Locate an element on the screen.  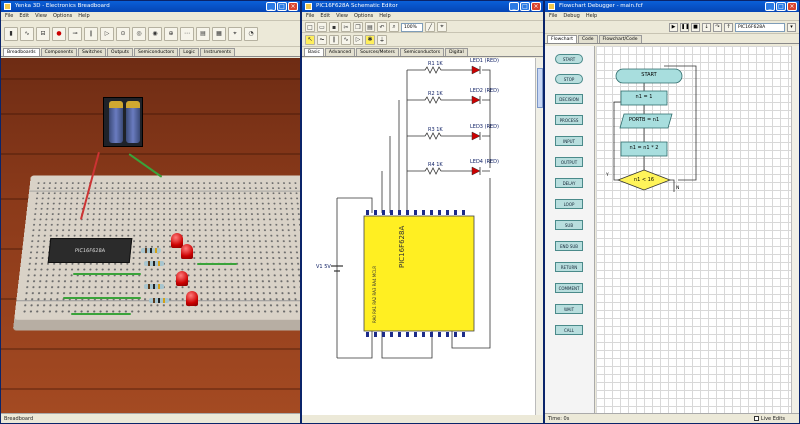
menu-file: File is located at coordinates (310, 16).